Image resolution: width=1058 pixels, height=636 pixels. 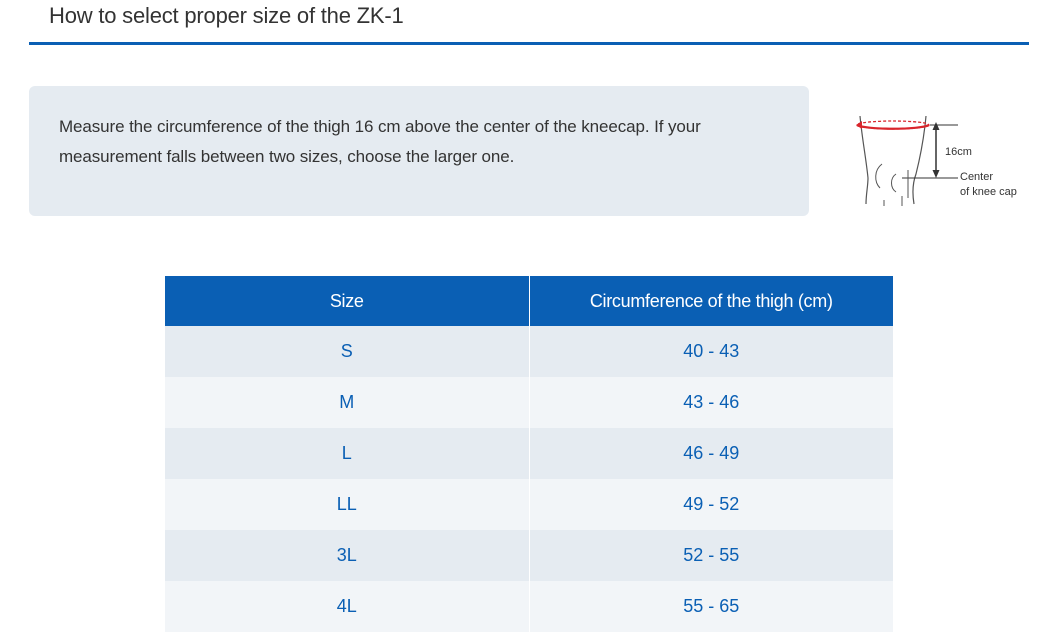 I want to click on size-cell: LL, so click(x=347, y=504).